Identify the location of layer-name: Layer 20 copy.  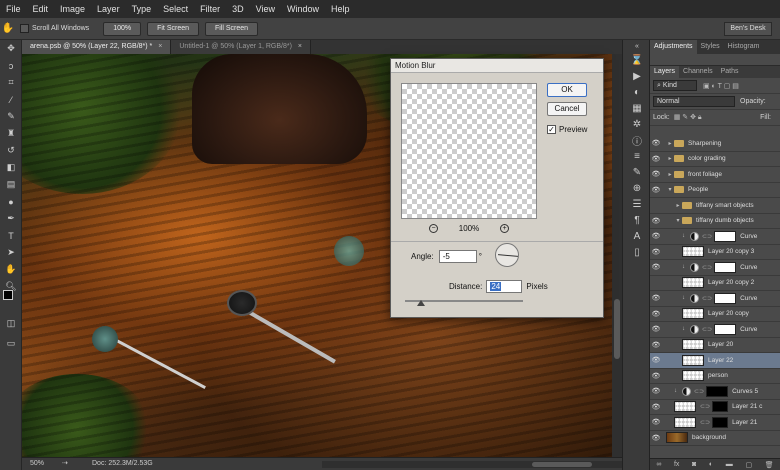
(728, 313).